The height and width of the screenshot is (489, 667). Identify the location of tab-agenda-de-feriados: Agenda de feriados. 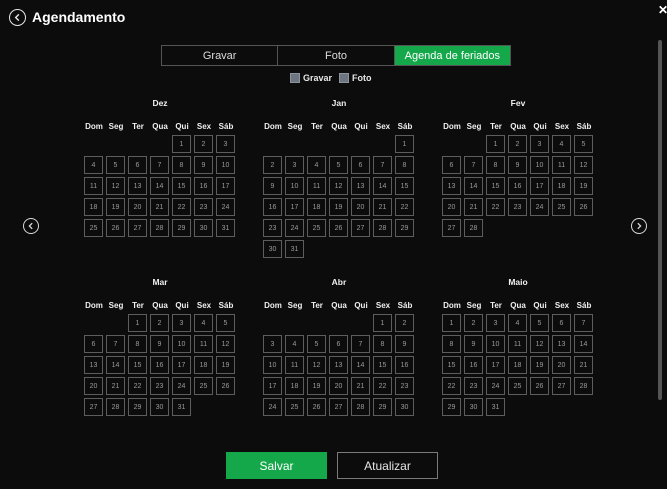
(452, 55).